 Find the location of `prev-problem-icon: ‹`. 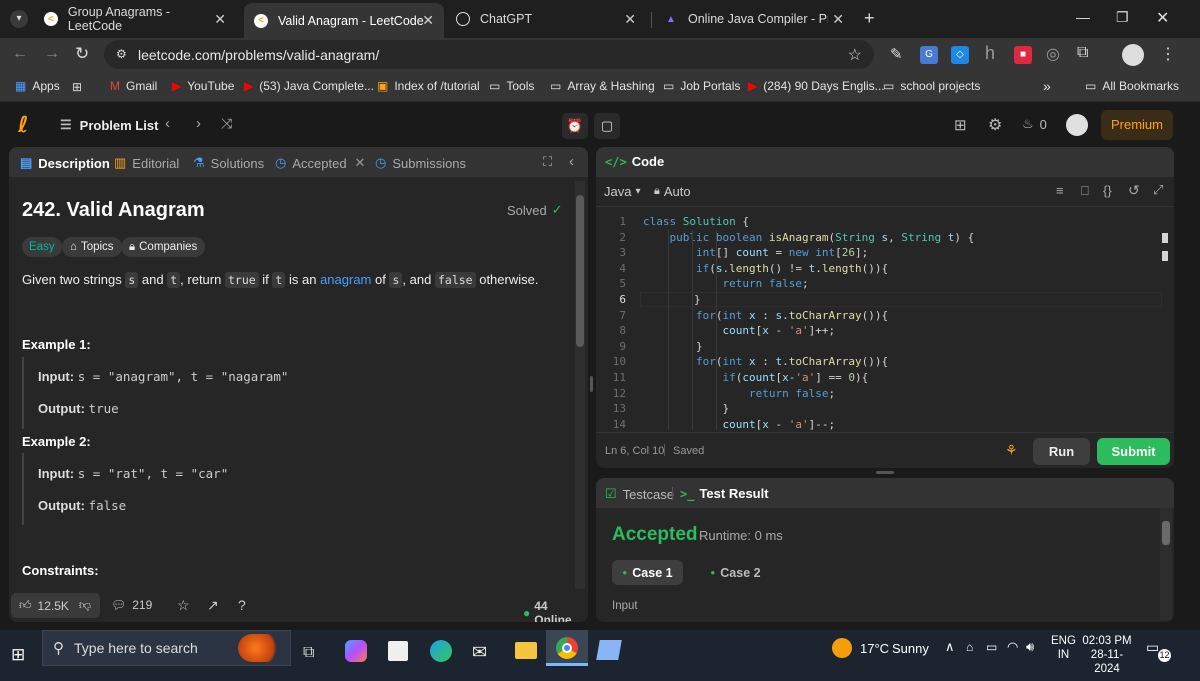

prev-problem-icon: ‹ is located at coordinates (167, 123).